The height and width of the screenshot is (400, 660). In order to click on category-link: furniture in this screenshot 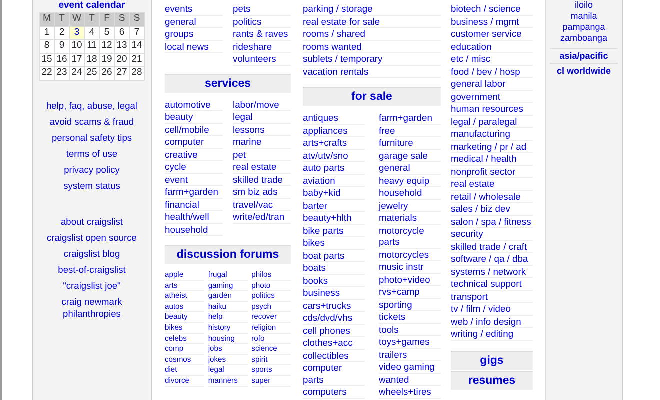, I will do `click(410, 143)`.